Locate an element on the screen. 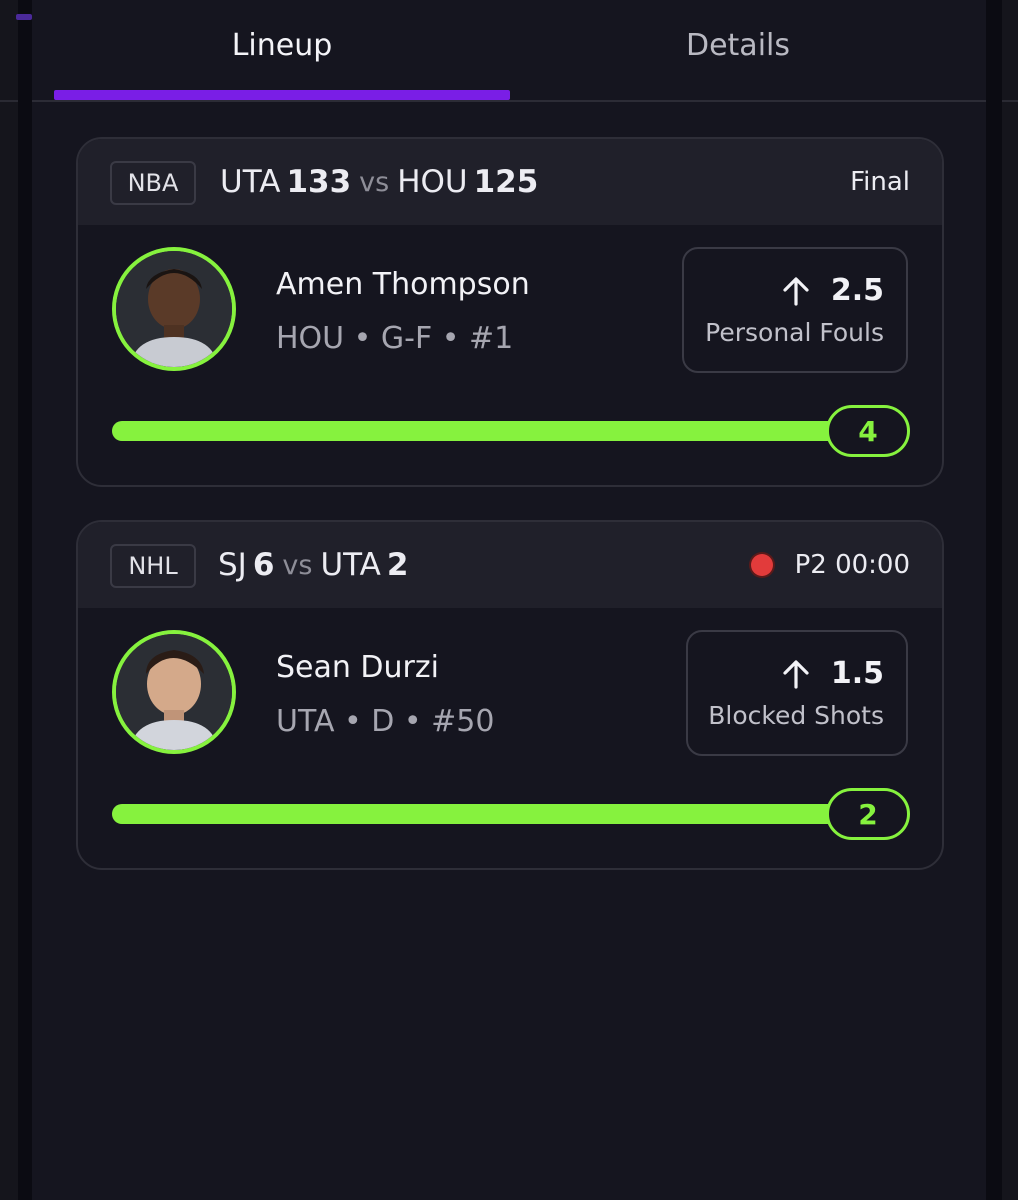 This screenshot has width=1018, height=1200. projection-line: 1.5 is located at coordinates (857, 673).